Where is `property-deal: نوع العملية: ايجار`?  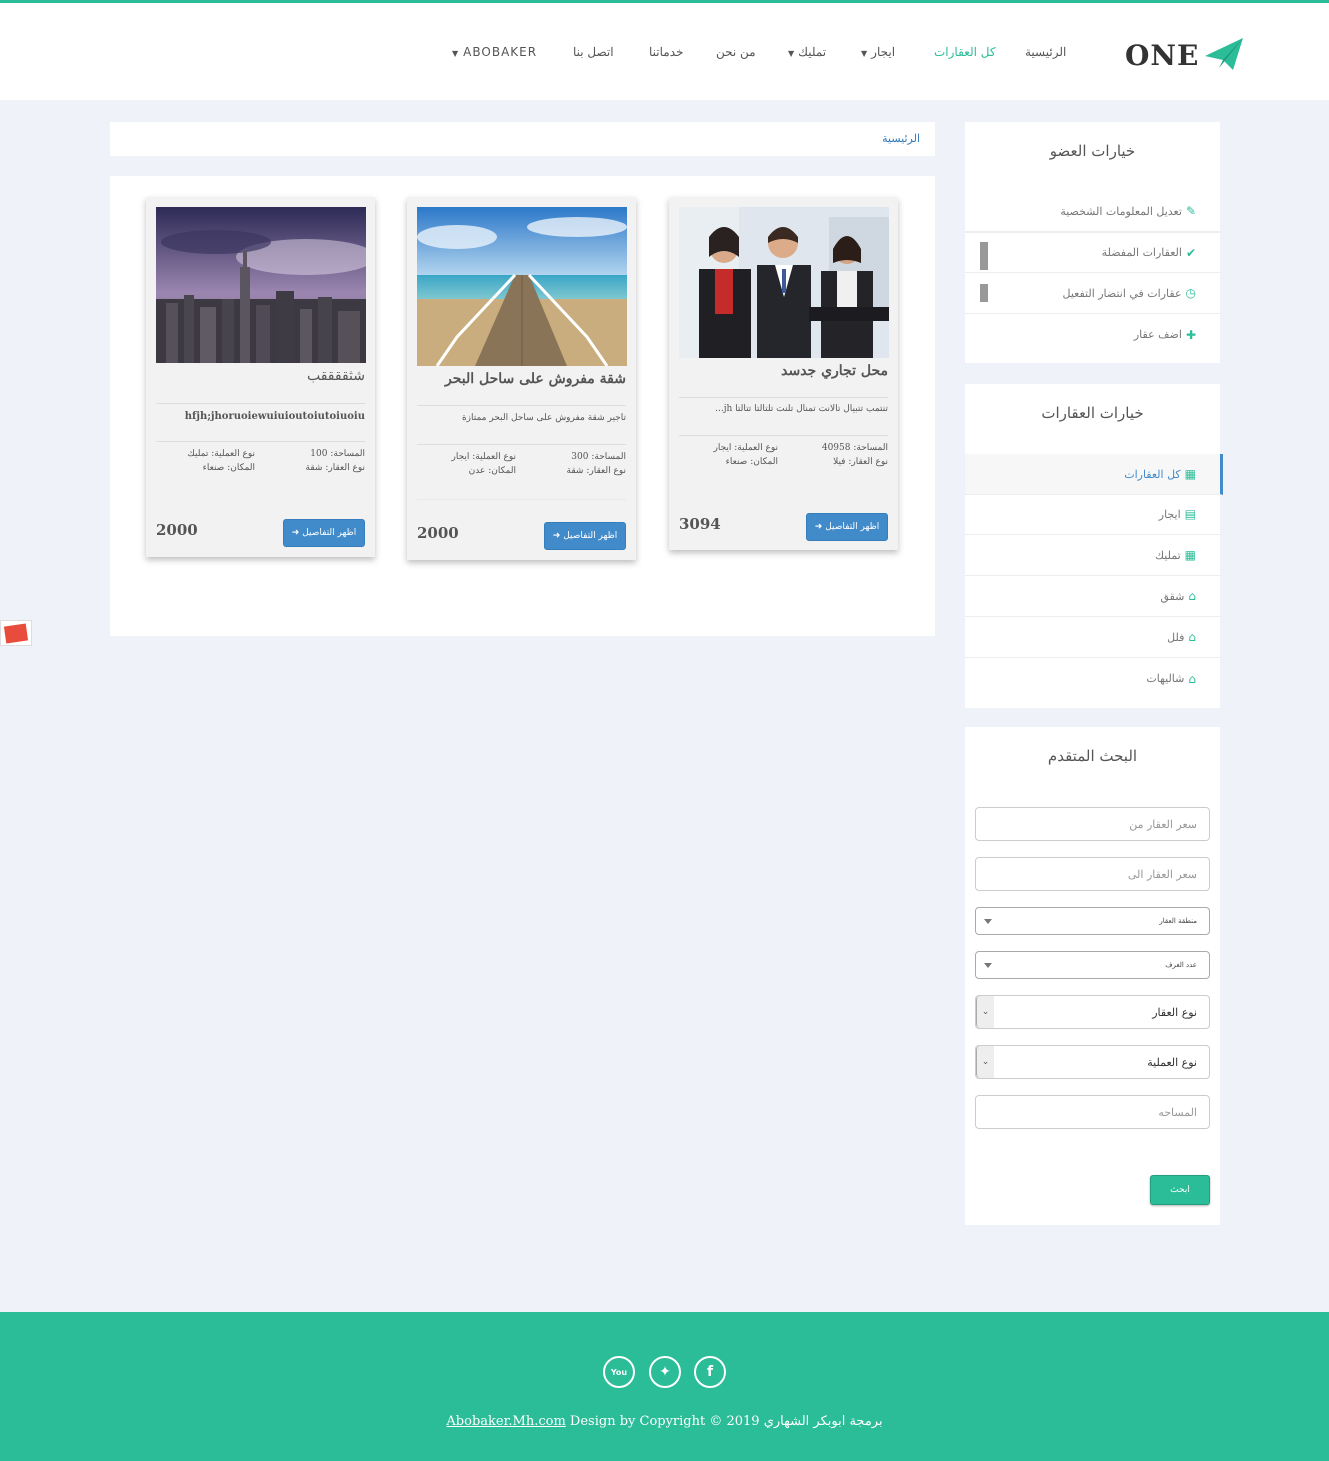
property-deal: نوع العملية: ايجار is located at coordinates (745, 448).